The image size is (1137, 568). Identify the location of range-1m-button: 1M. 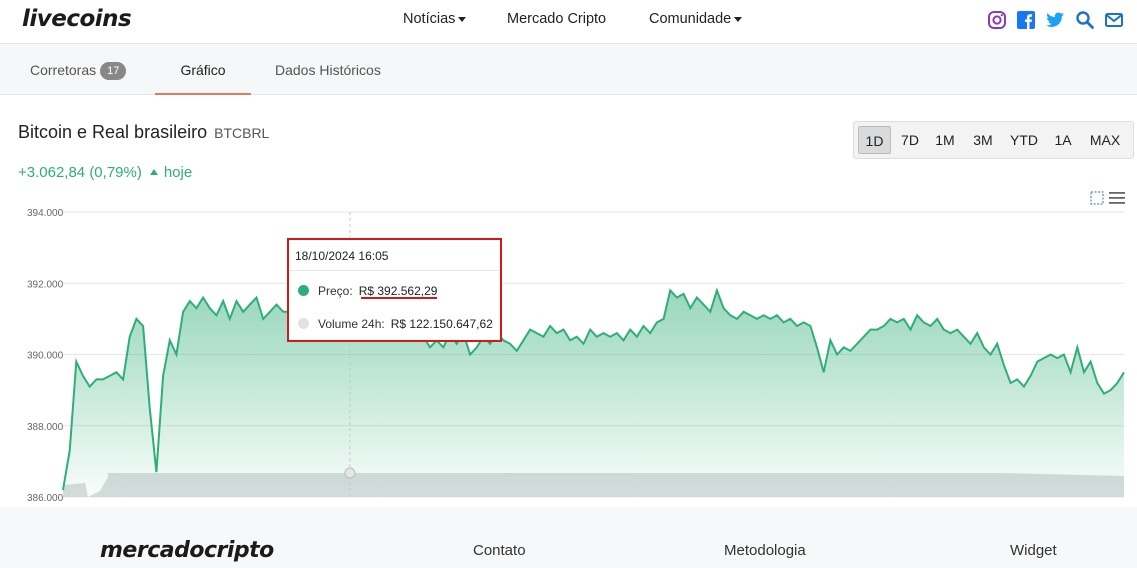
(945, 140).